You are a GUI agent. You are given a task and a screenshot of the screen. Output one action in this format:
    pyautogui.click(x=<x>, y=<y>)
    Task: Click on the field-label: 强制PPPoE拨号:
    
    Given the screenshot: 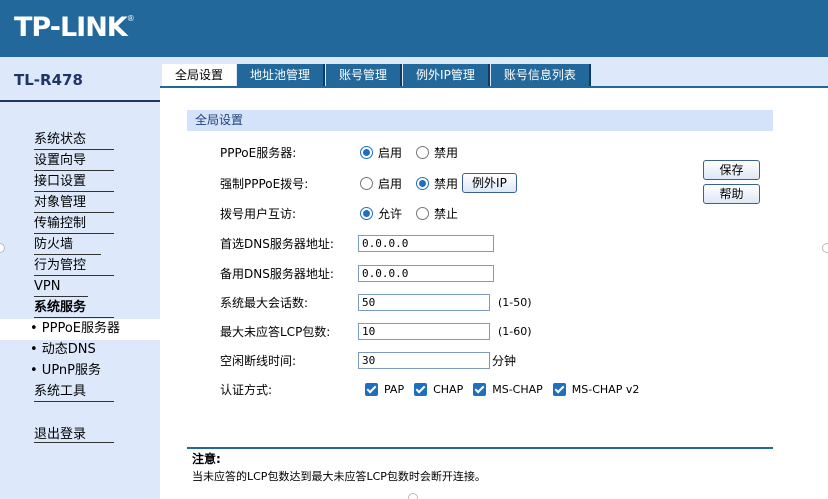 What is the action you would take?
    pyautogui.click(x=264, y=184)
    